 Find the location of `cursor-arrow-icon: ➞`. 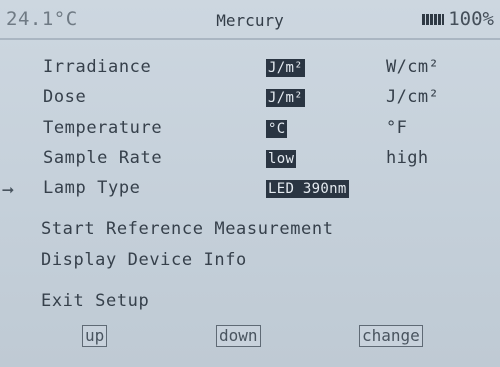

cursor-arrow-icon: ➞ is located at coordinates (8, 190).